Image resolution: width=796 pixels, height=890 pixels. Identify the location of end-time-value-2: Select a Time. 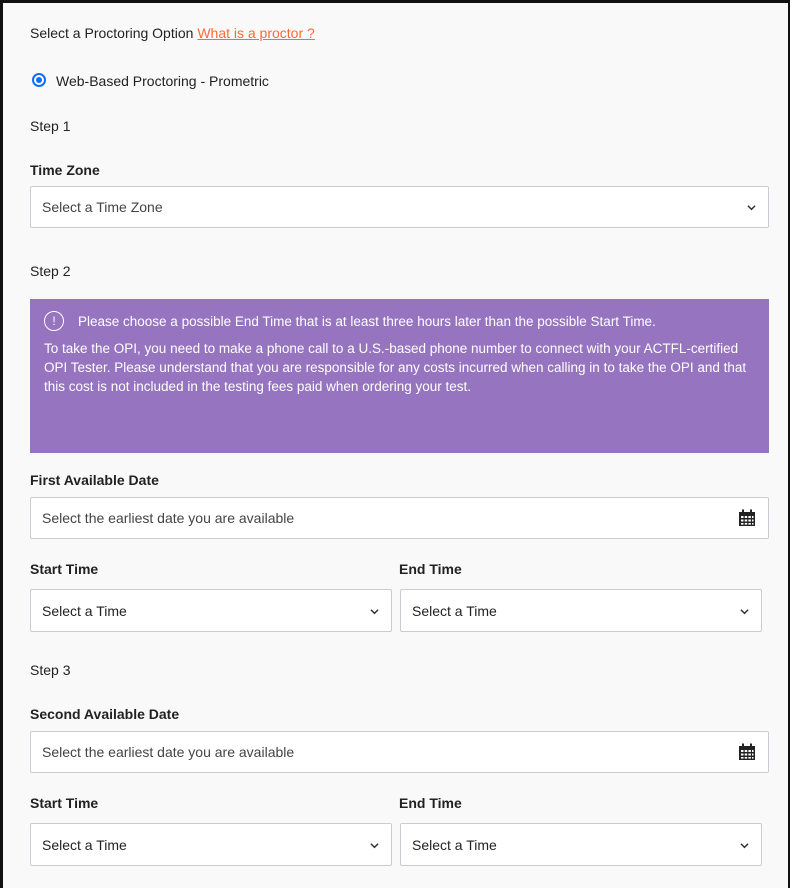
(454, 844).